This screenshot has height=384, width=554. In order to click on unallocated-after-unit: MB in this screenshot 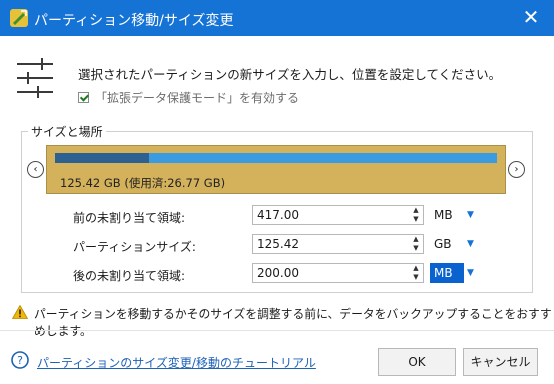, I will do `click(447, 273)`.